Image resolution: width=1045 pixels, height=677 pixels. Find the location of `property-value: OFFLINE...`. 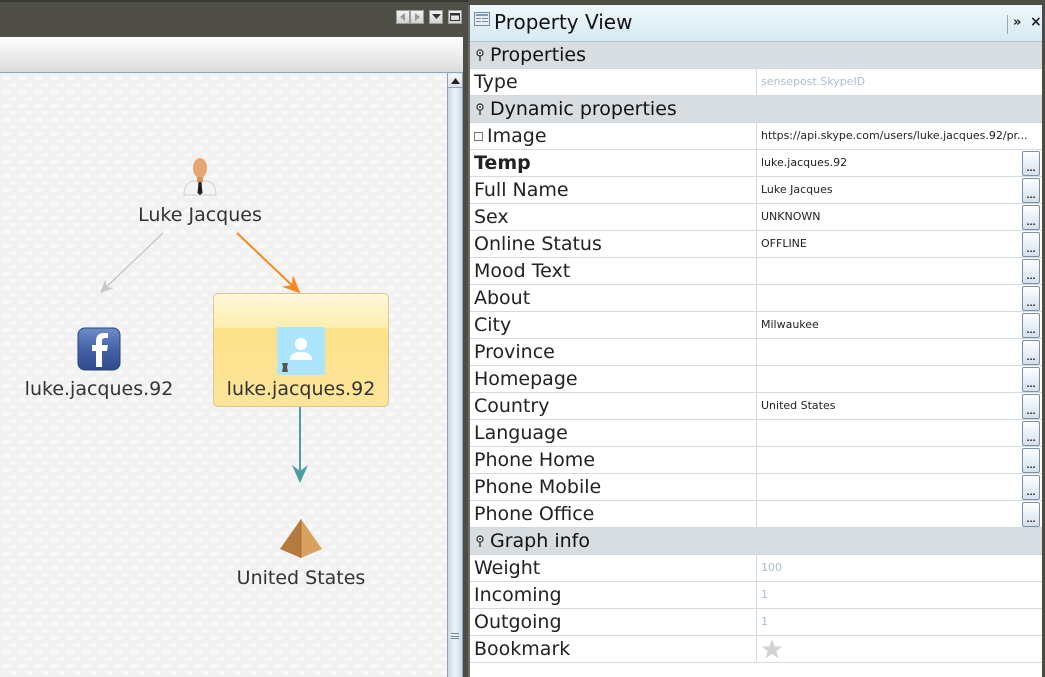

property-value: OFFLINE... is located at coordinates (899, 244).